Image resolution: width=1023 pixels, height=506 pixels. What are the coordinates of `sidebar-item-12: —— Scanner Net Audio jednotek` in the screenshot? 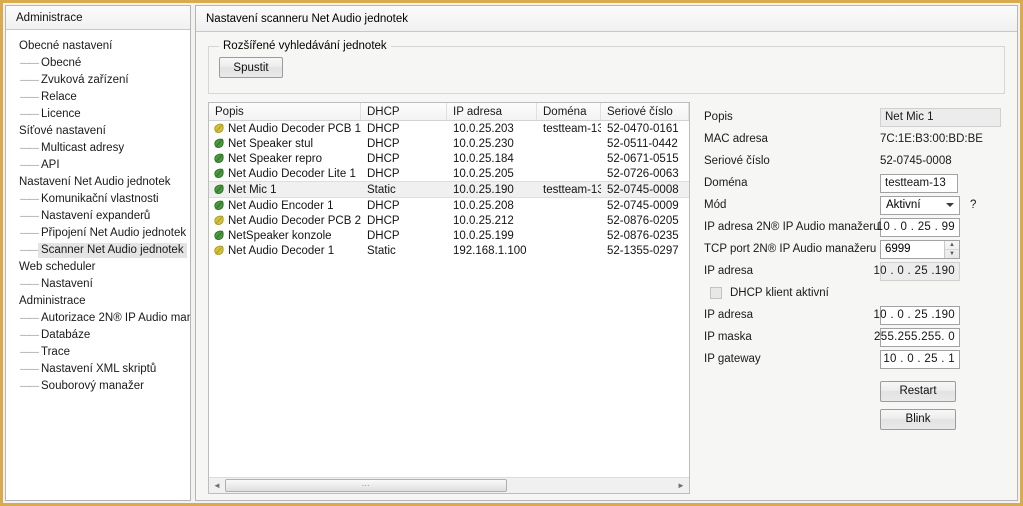 It's located at (98, 250).